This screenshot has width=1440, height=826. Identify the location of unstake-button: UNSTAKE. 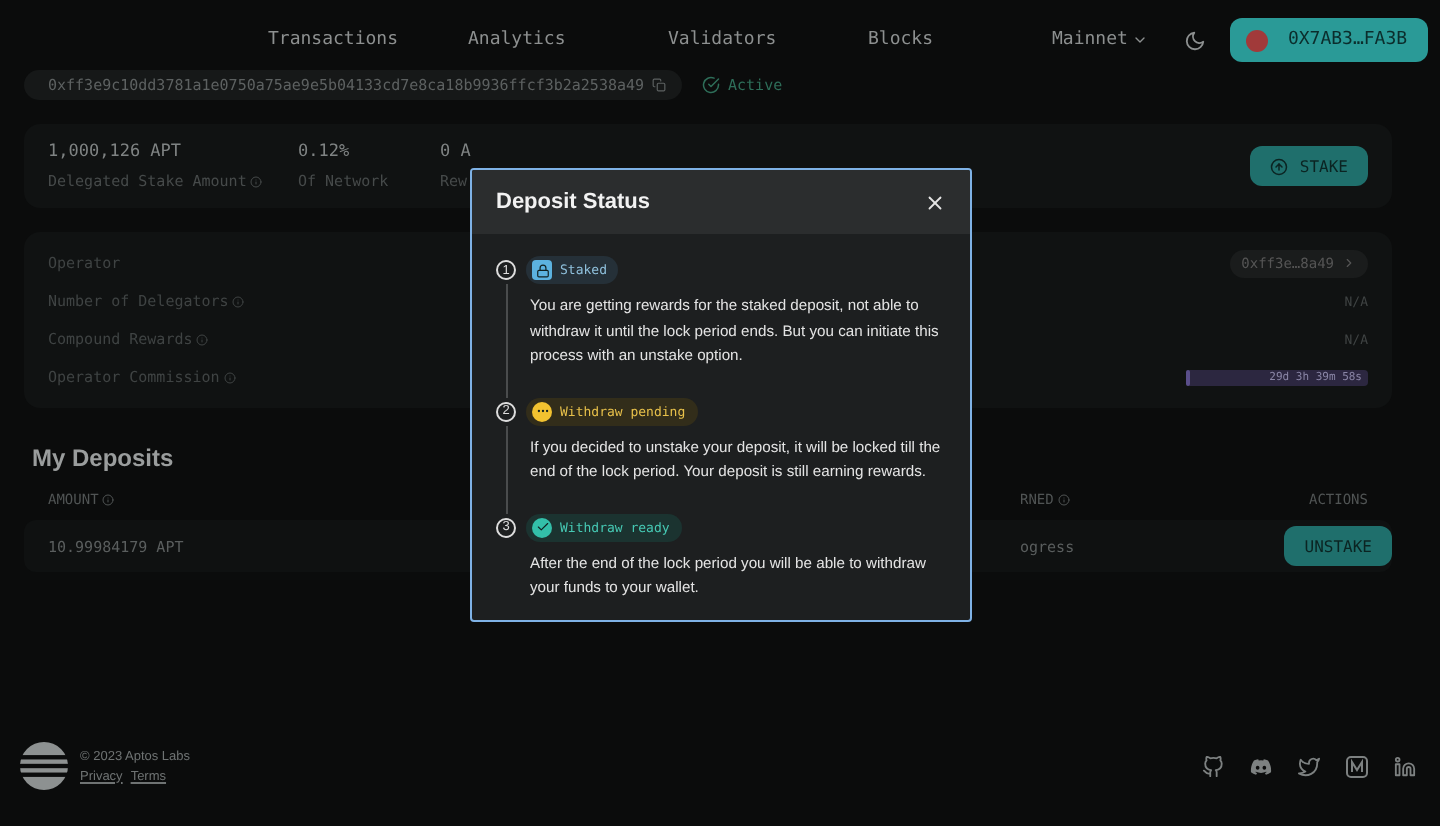
(1338, 546).